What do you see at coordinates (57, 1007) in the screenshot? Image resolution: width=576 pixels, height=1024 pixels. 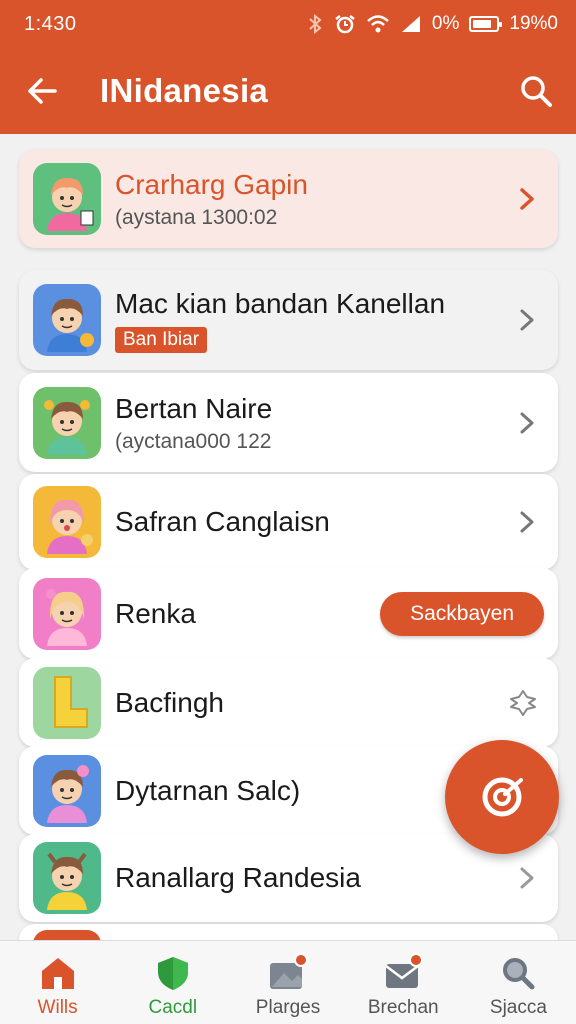 I see `nav-label: Wills` at bounding box center [57, 1007].